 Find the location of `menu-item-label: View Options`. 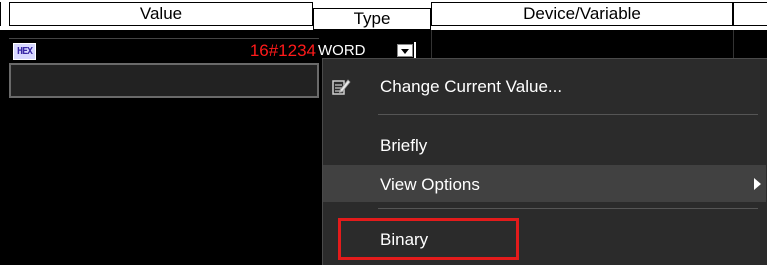

menu-item-label: View Options is located at coordinates (430, 184).